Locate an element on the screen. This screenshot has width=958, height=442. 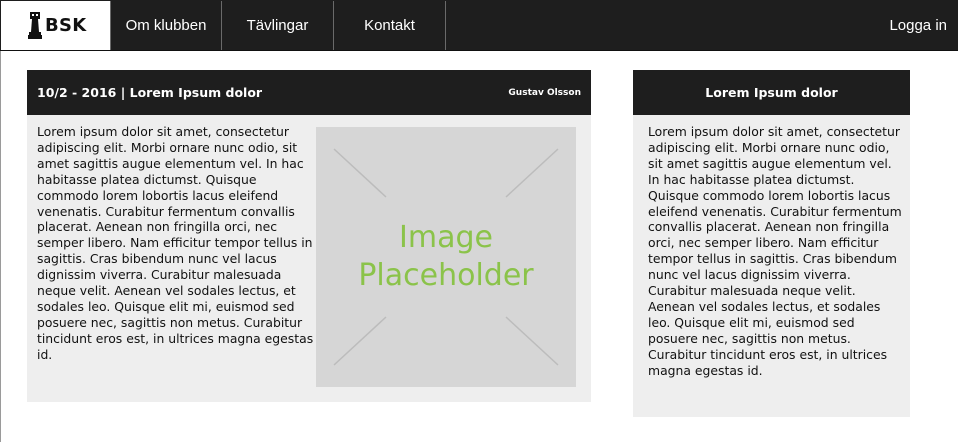
chess-rook-icon is located at coordinates (35, 25).